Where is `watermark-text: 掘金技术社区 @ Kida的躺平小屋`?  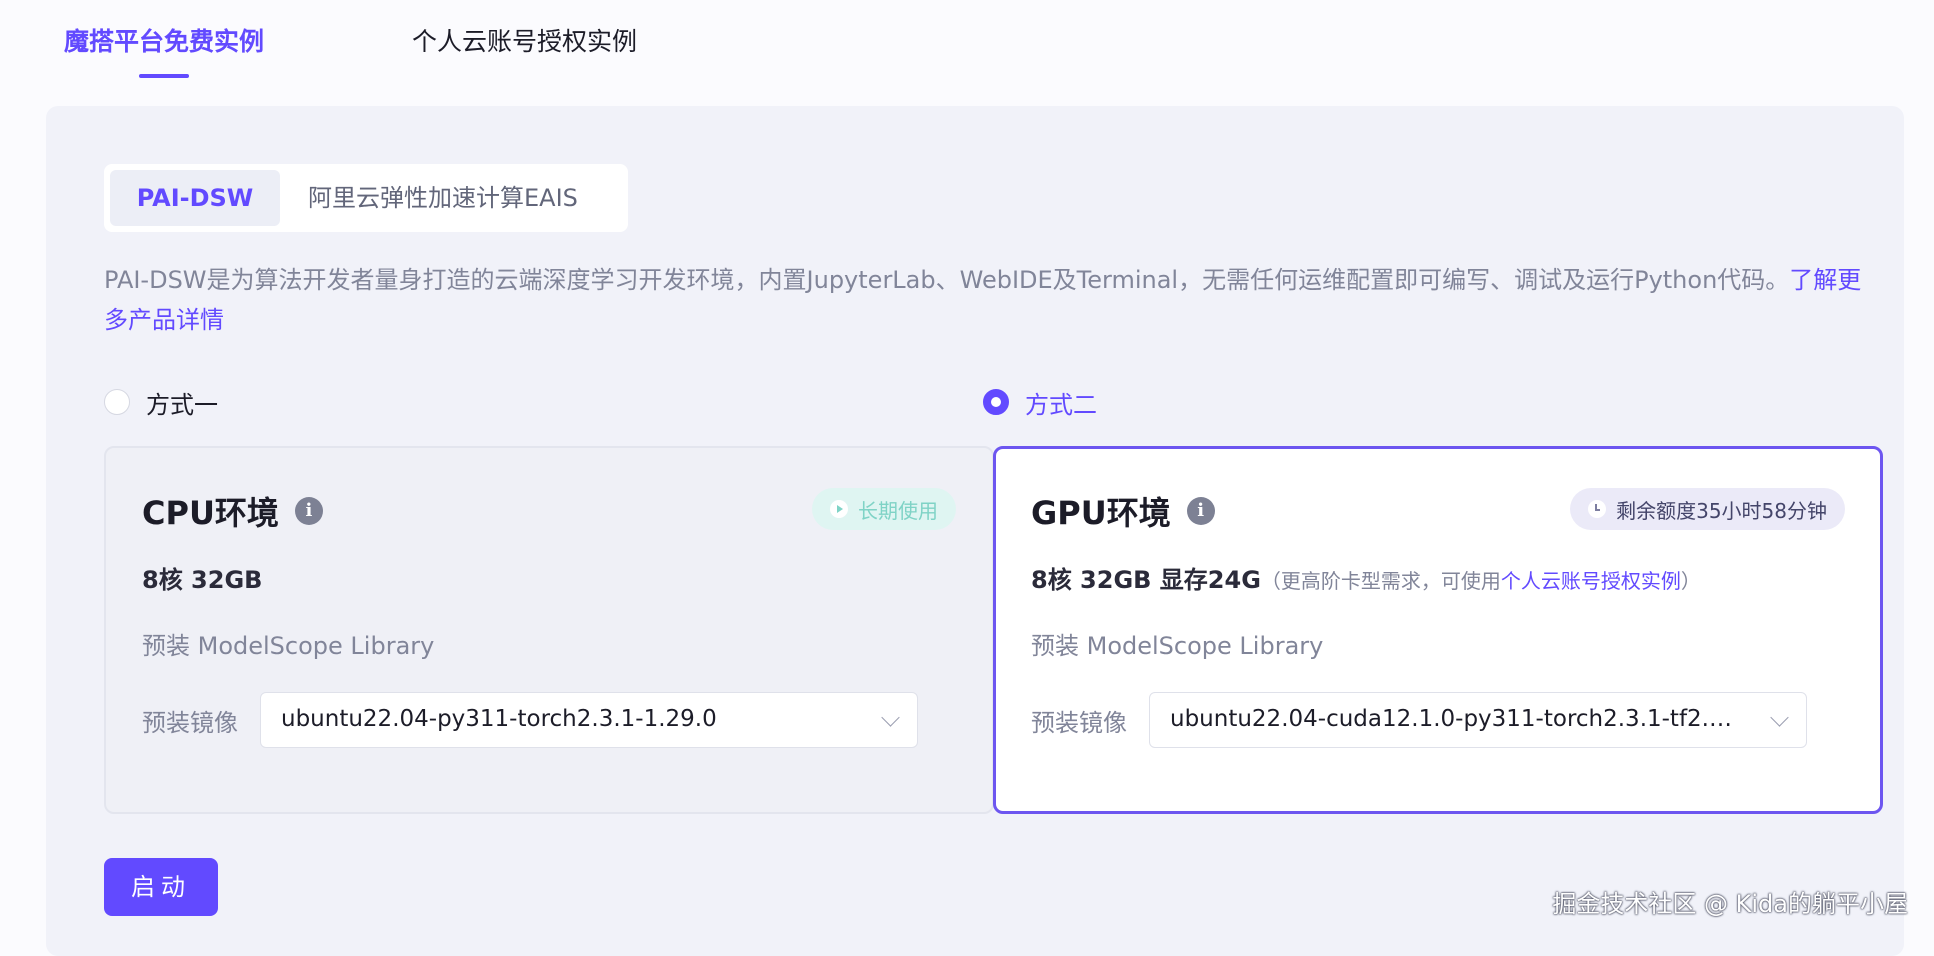
watermark-text: 掘金技术社区 @ Kida的躺平小屋 is located at coordinates (1730, 904).